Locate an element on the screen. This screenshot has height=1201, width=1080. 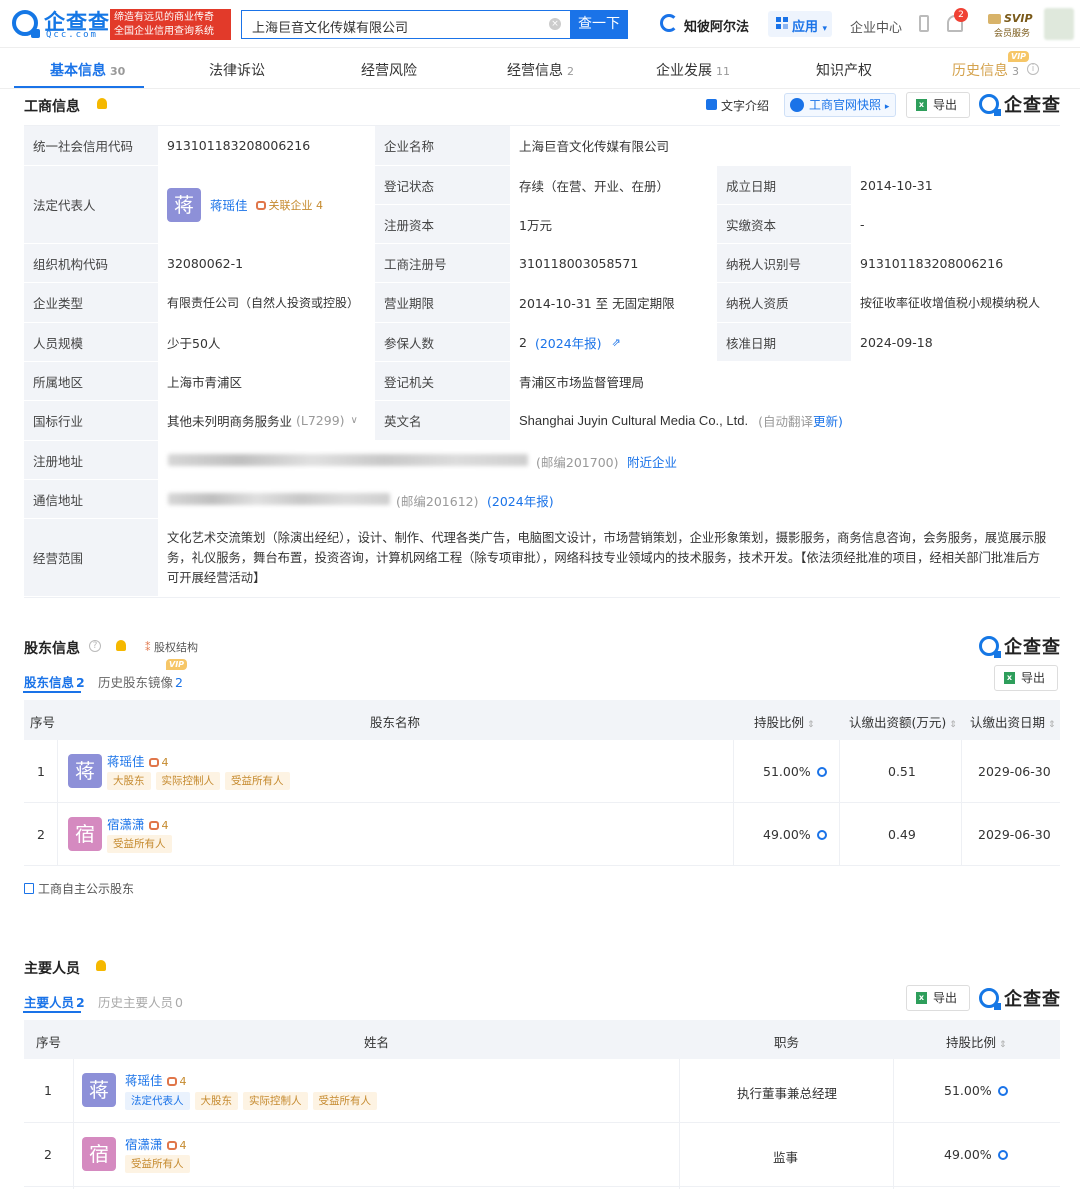
col-ratio: 持股比例 ⇕ is located at coordinates (784, 721).